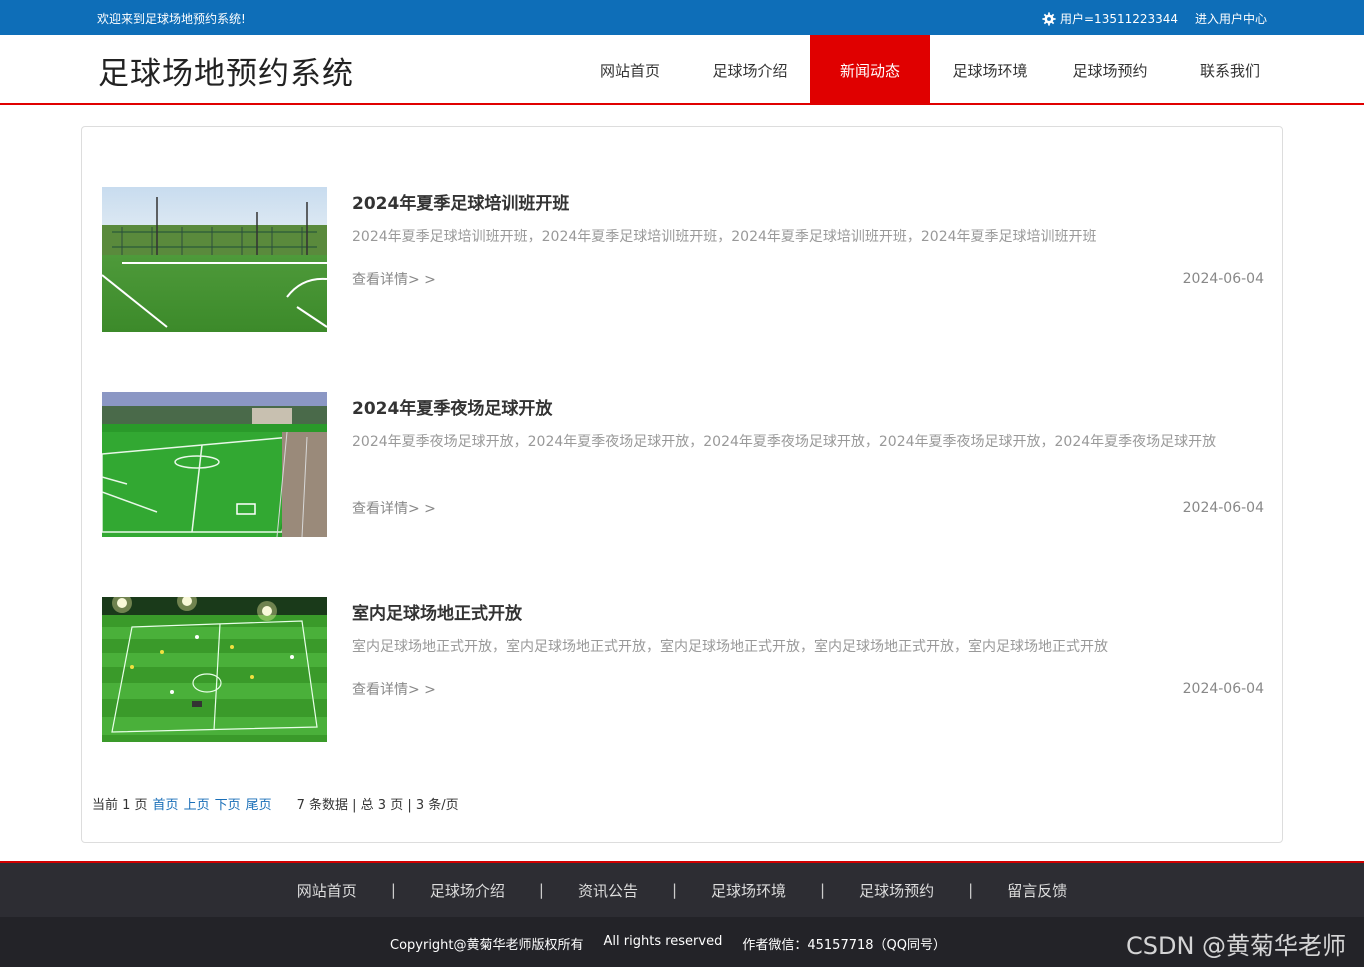 This screenshot has width=1364, height=967. I want to click on footer-nav: 网站首页 | 足球场介绍 | 资讯公告 | 足球场环境 | 足球场预约 | 留言反馈, so click(682, 889).